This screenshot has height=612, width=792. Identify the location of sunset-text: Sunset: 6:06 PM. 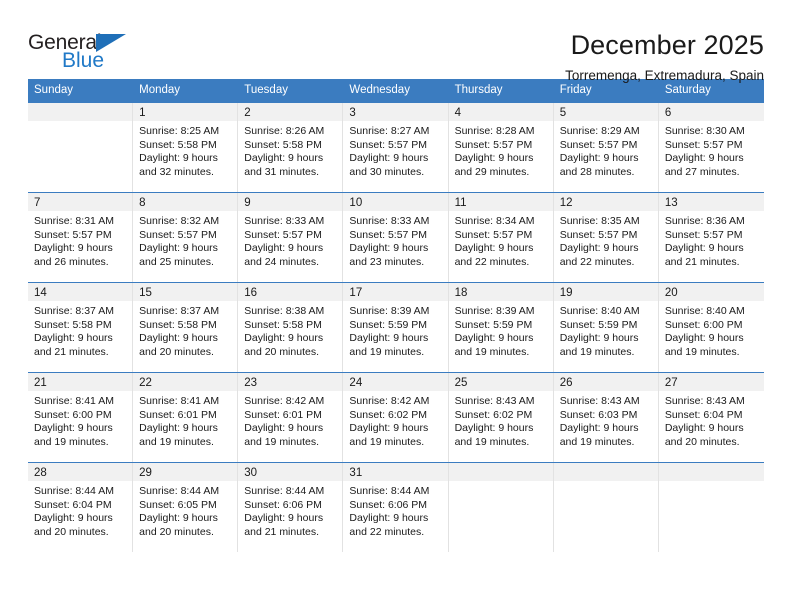
(283, 504).